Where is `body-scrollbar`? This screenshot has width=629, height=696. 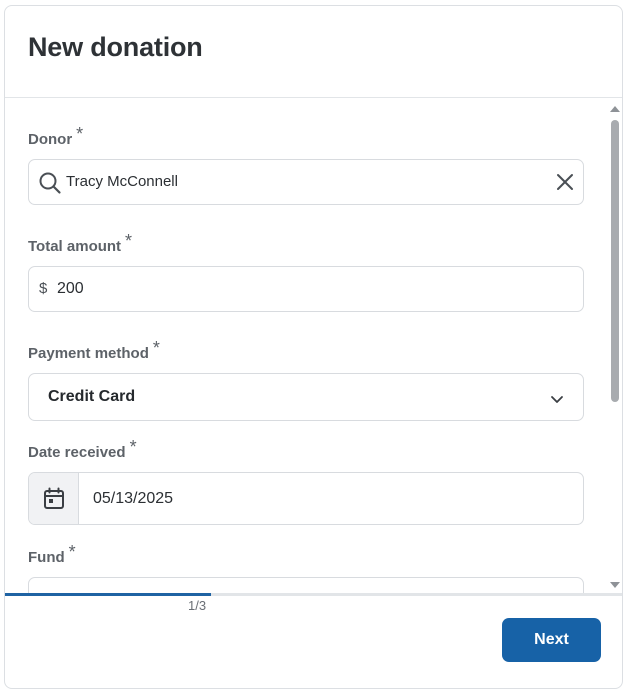
body-scrollbar is located at coordinates (615, 349).